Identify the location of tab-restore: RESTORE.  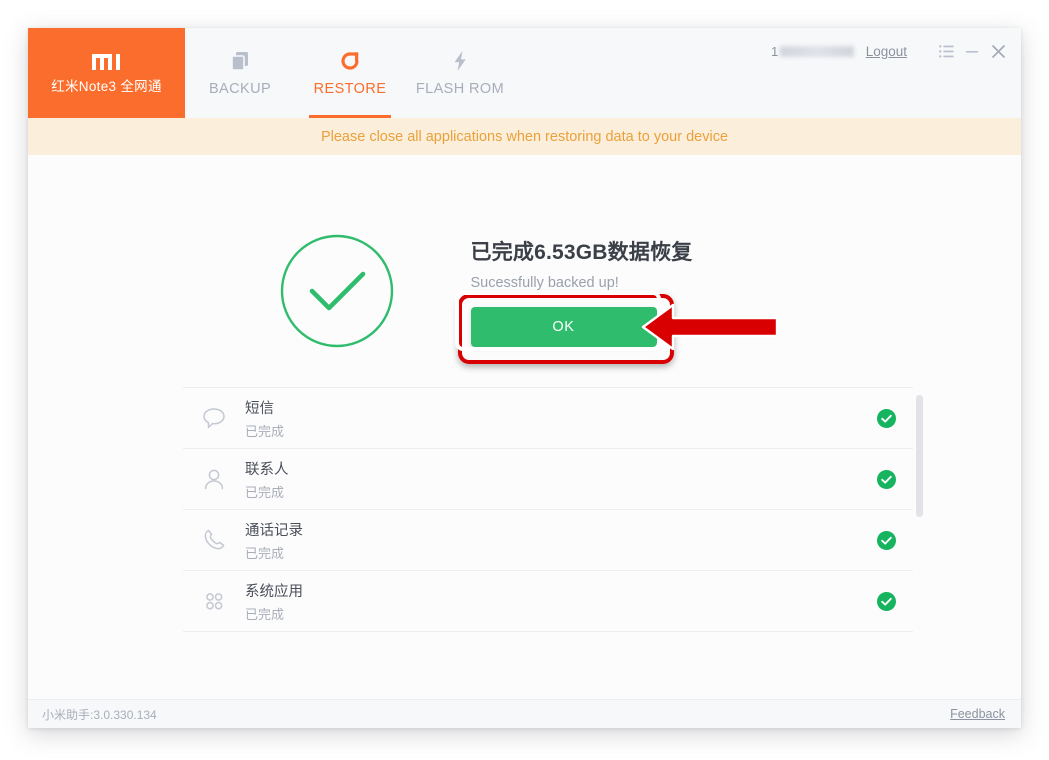
(350, 73).